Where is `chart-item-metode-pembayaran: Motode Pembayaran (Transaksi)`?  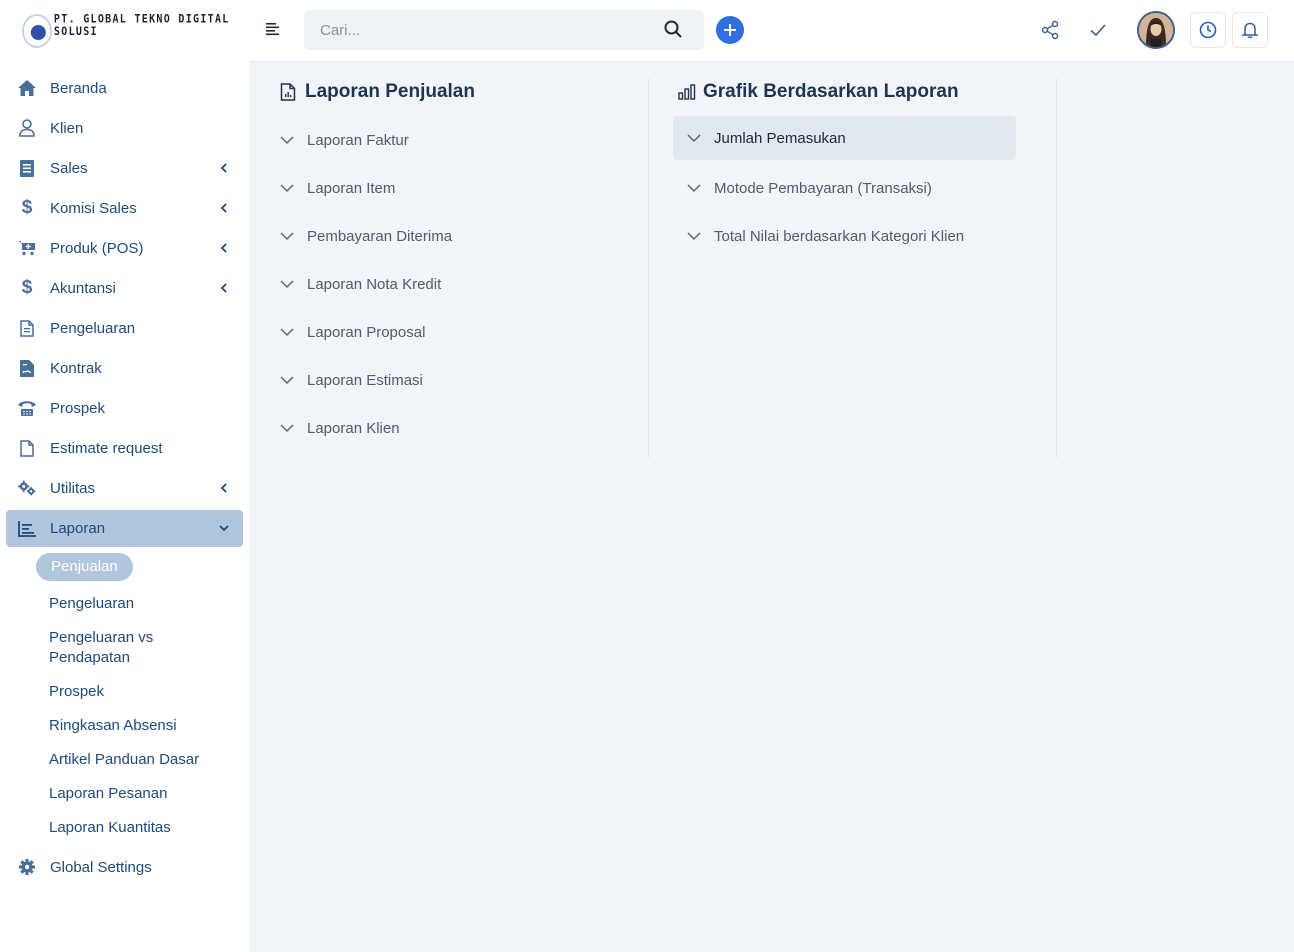
chart-item-metode-pembayaran: Motode Pembayaran (Transaksi) is located at coordinates (864, 188).